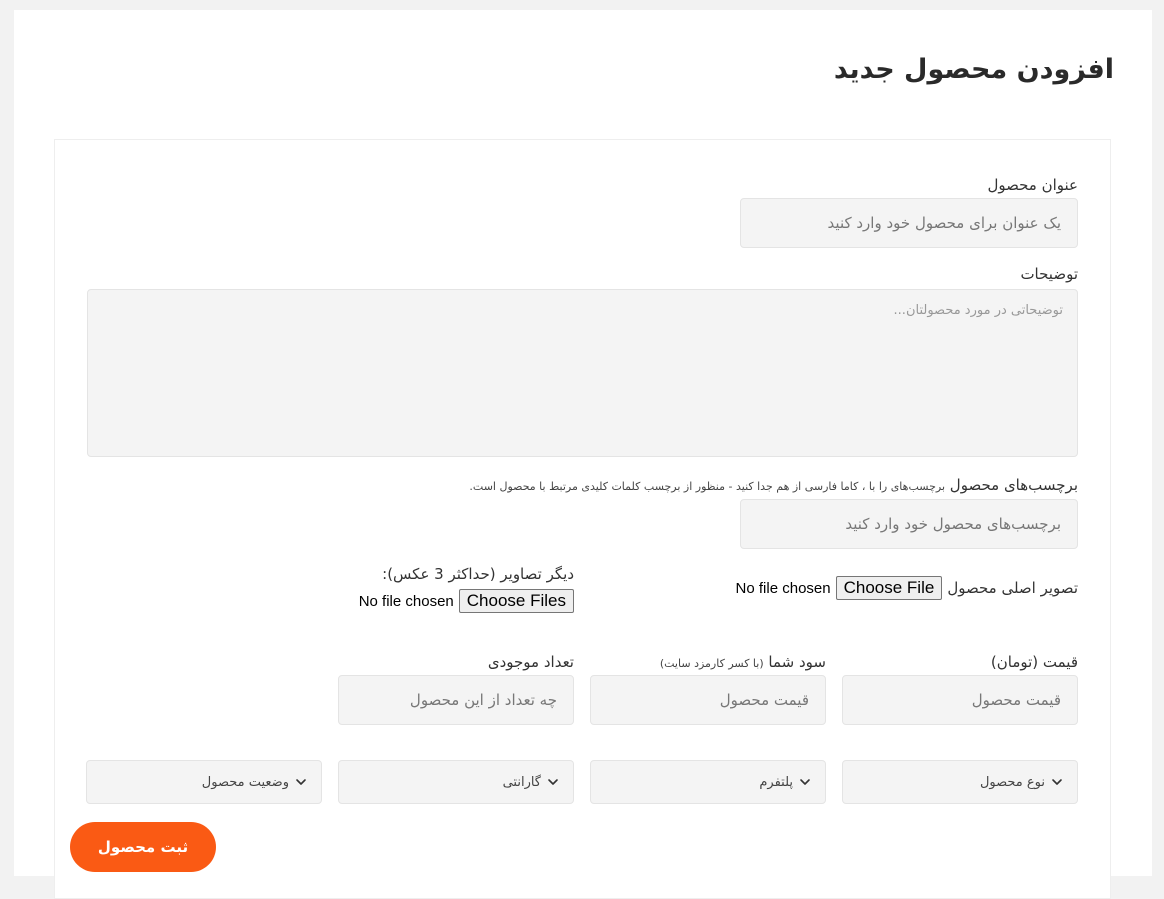  What do you see at coordinates (143, 847) in the screenshot?
I see `submit-product-button: ثبت محصول` at bounding box center [143, 847].